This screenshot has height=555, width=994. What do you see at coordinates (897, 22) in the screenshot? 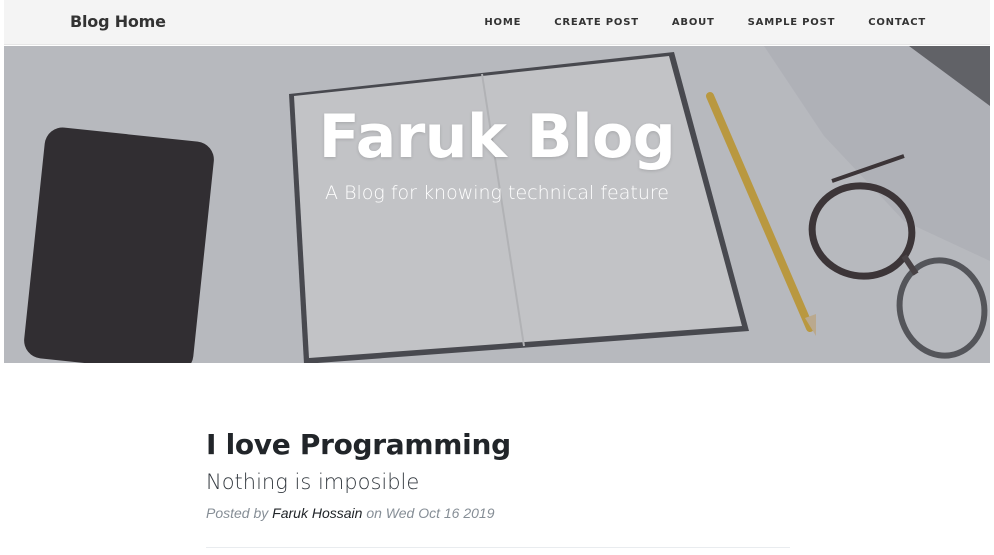
I see `nav-contact-link: CONTACT` at bounding box center [897, 22].